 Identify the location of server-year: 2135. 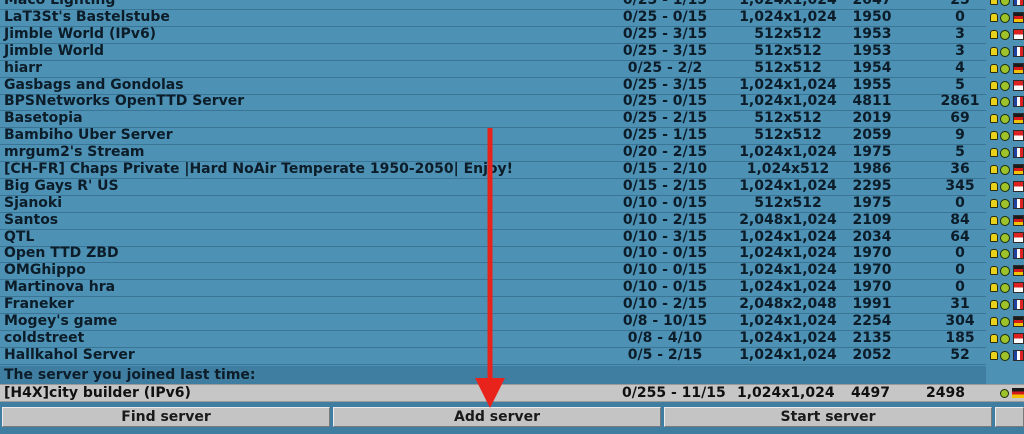
(872, 338).